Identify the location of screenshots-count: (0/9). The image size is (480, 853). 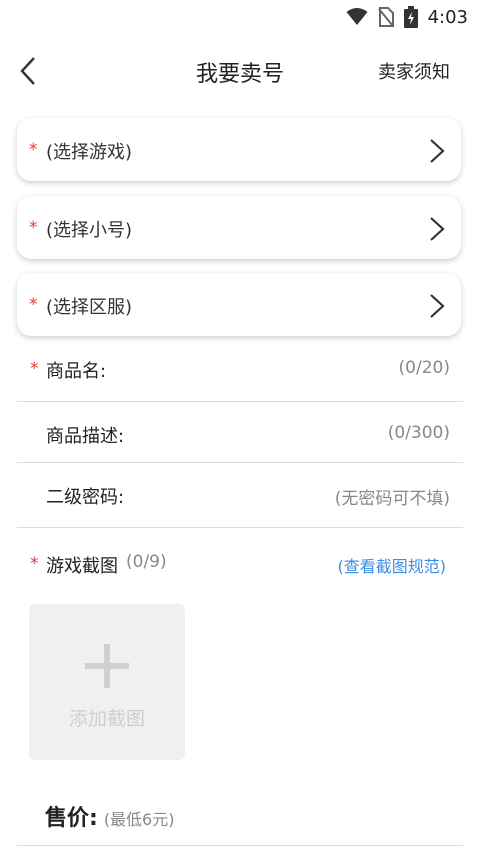
(146, 562).